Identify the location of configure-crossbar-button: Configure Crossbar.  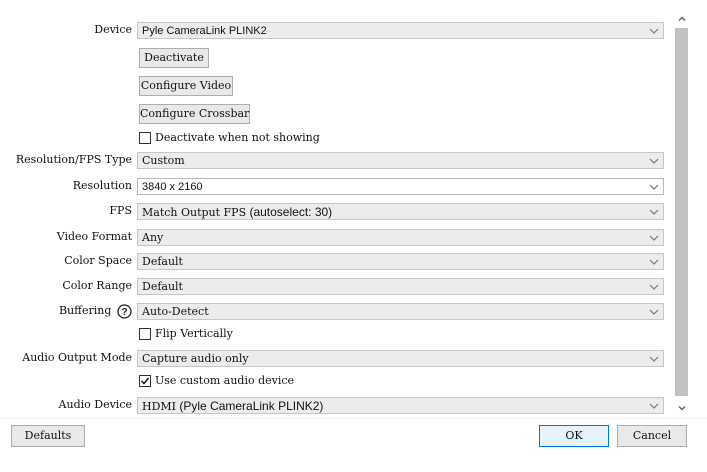
(194, 114).